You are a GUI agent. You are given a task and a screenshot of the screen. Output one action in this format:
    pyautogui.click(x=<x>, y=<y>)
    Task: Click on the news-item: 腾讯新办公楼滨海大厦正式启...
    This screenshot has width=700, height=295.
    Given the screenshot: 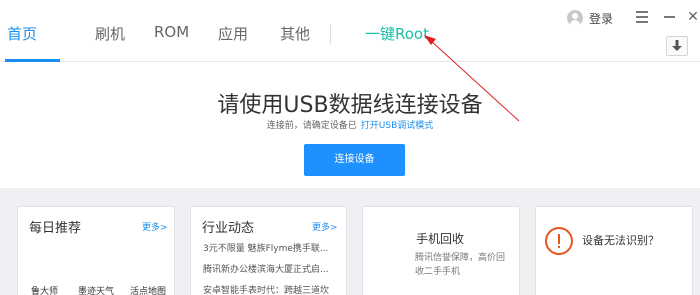 What is the action you would take?
    pyautogui.click(x=266, y=268)
    